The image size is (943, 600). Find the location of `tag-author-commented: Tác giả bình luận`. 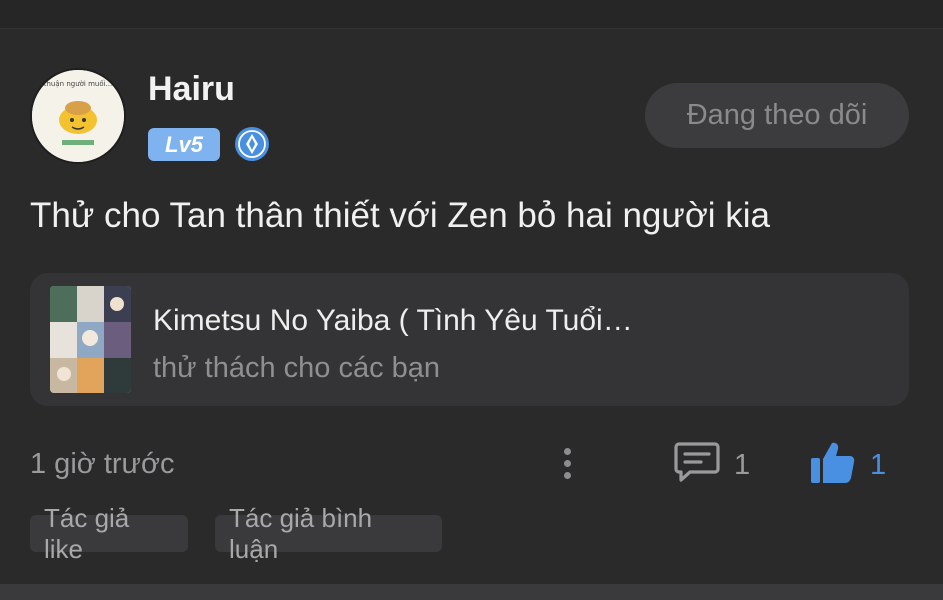

tag-author-commented: Tác giả bình luận is located at coordinates (328, 533).